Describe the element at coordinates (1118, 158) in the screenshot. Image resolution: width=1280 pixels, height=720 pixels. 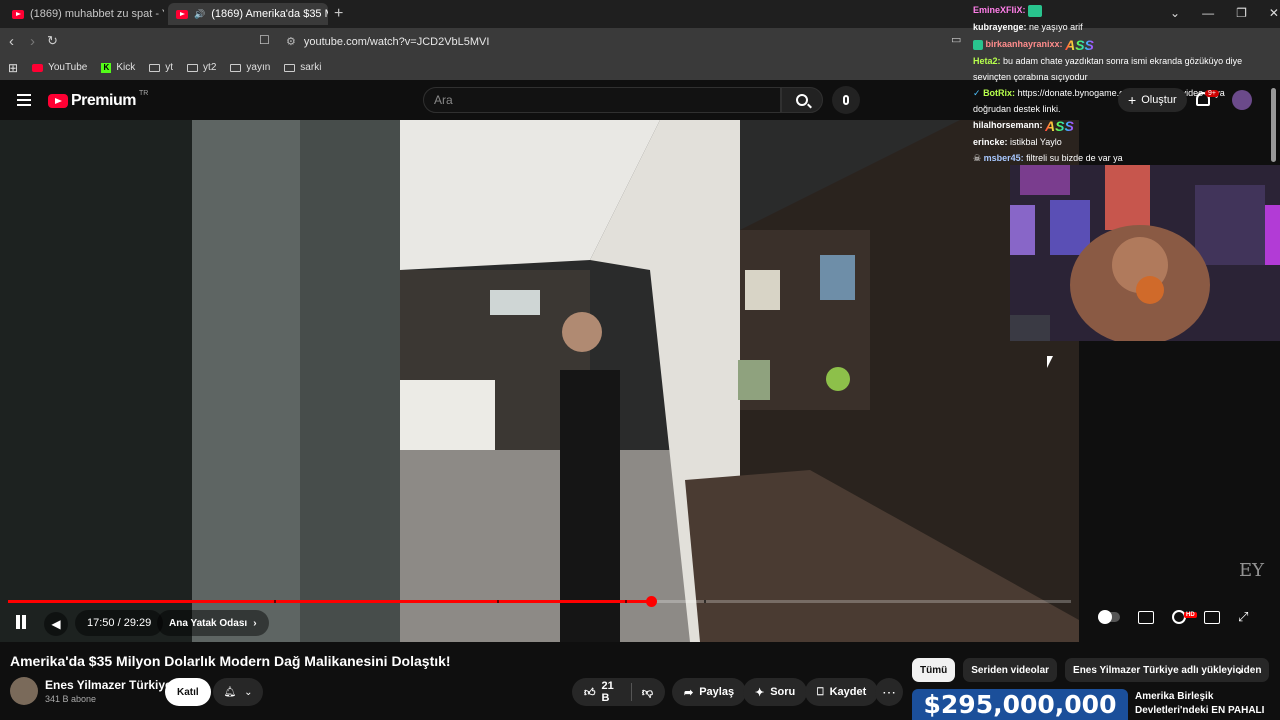
I see `chat-message: ☠ msber45: filtreli su bizde de var ya` at that location.